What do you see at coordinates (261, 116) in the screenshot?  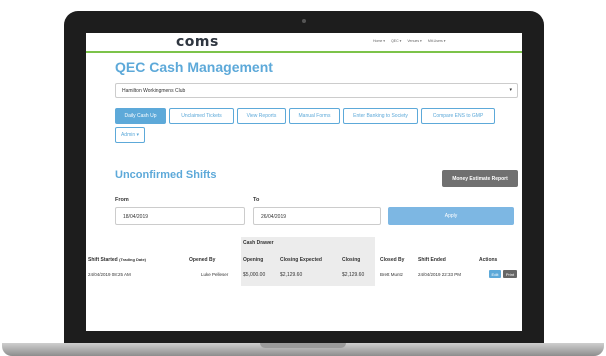 I see `tab-view-reports: View Reports` at bounding box center [261, 116].